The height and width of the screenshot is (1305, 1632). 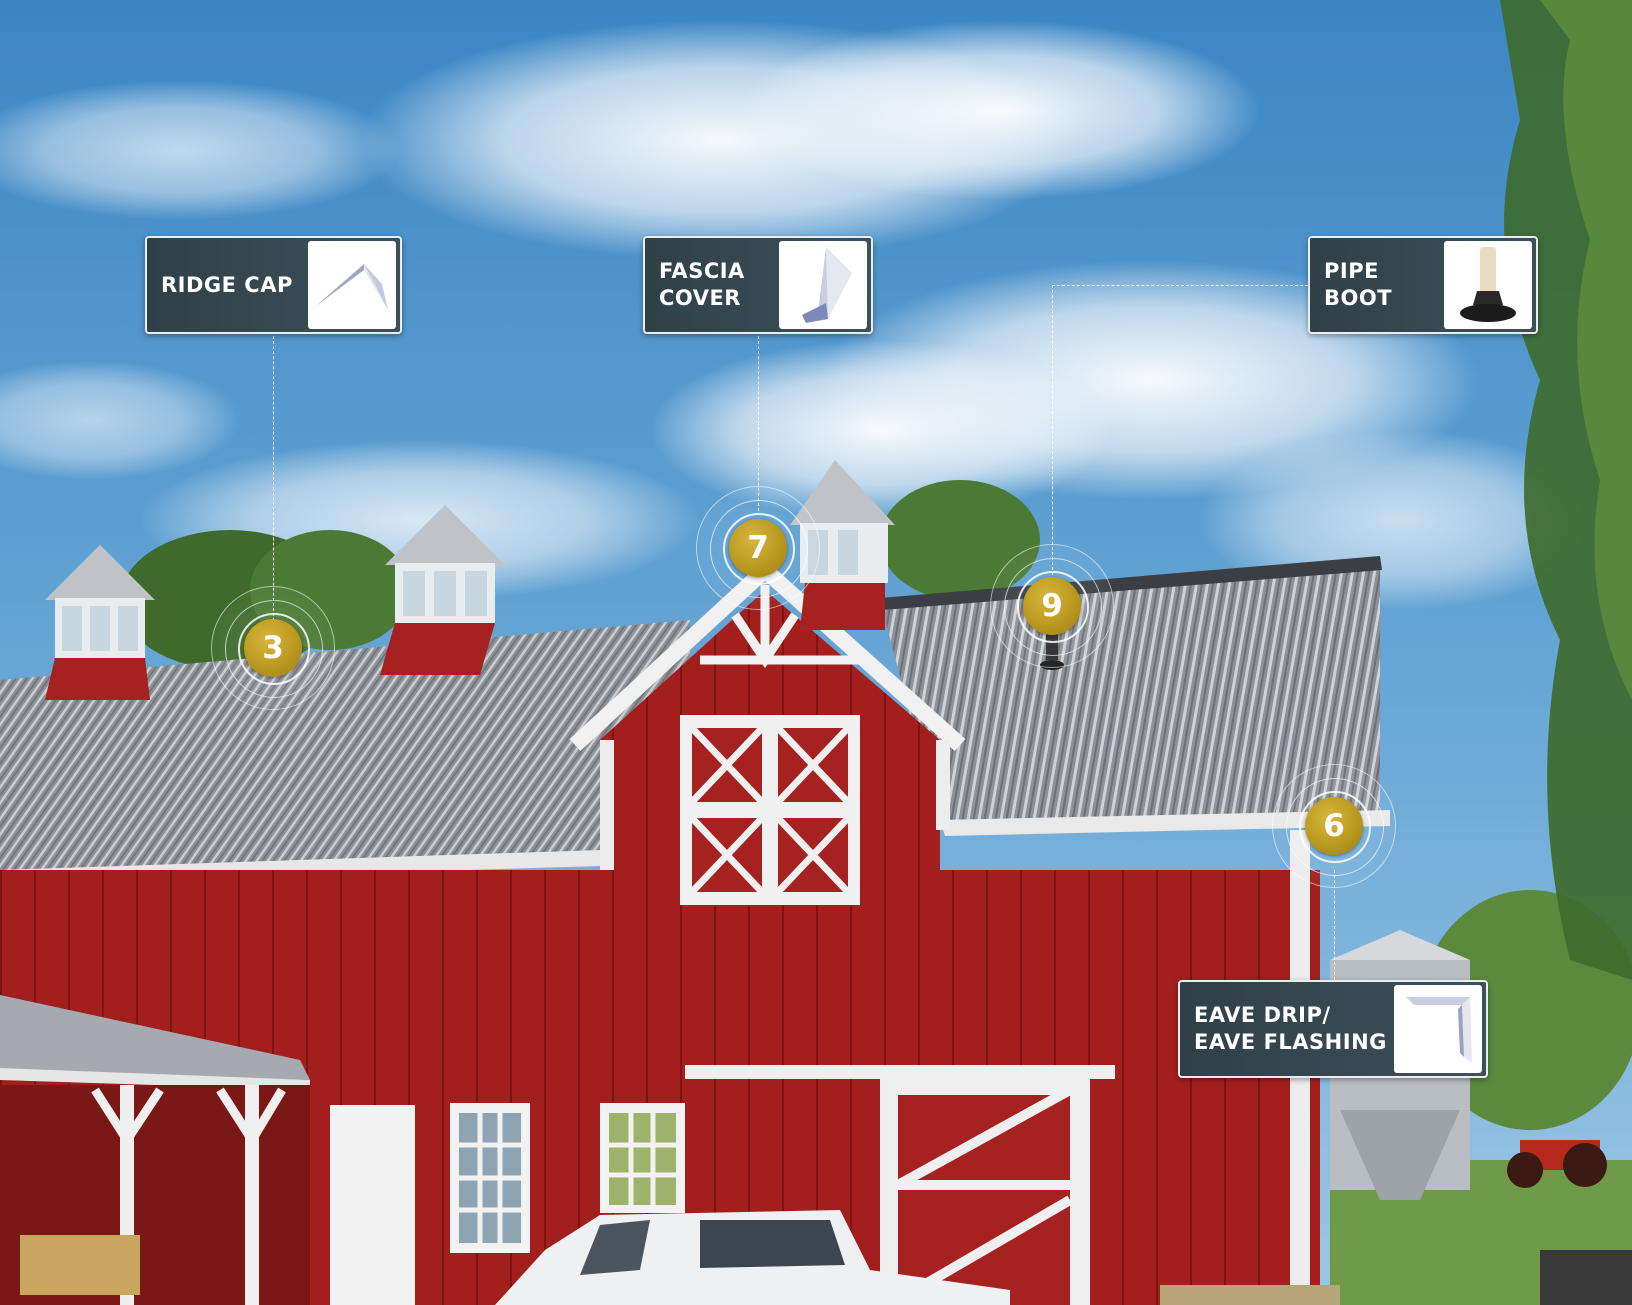 What do you see at coordinates (1052, 430) in the screenshot?
I see `pipe-boot-leader-line-vertical` at bounding box center [1052, 430].